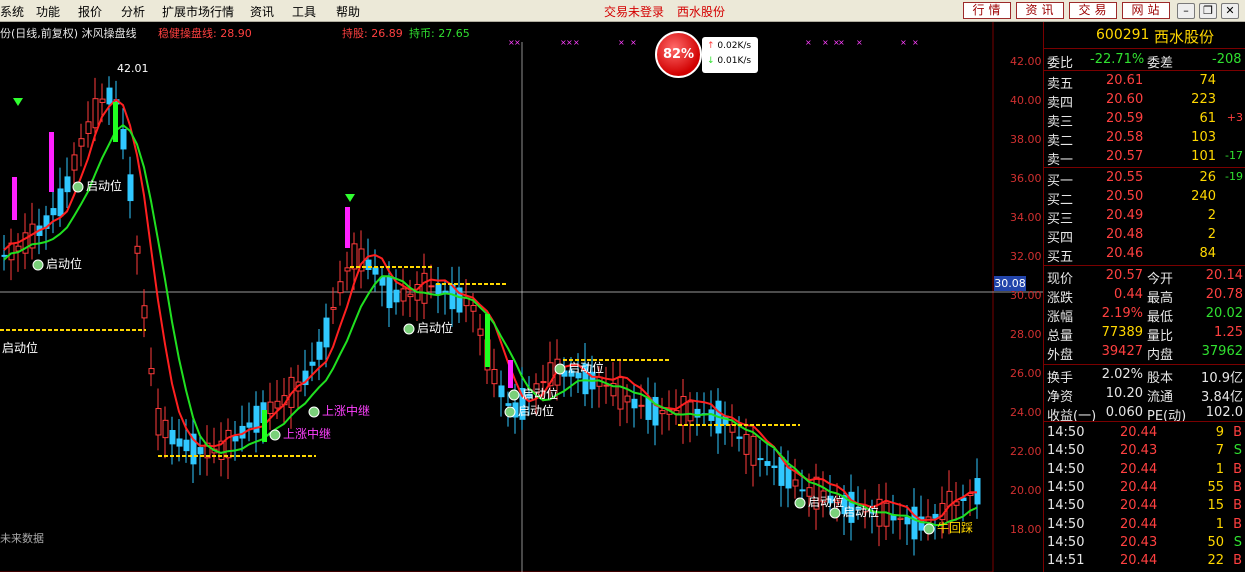 This screenshot has width=1245, height=572. What do you see at coordinates (1125, 234) in the screenshot?
I see `level-price: 20.48` at bounding box center [1125, 234].